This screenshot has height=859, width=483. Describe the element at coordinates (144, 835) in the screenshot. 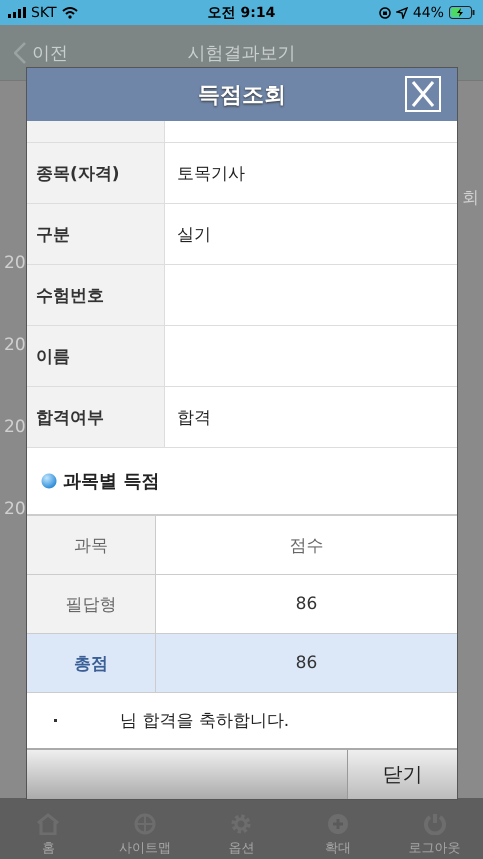

I see `tab-bar-item: 사이트맵` at that location.